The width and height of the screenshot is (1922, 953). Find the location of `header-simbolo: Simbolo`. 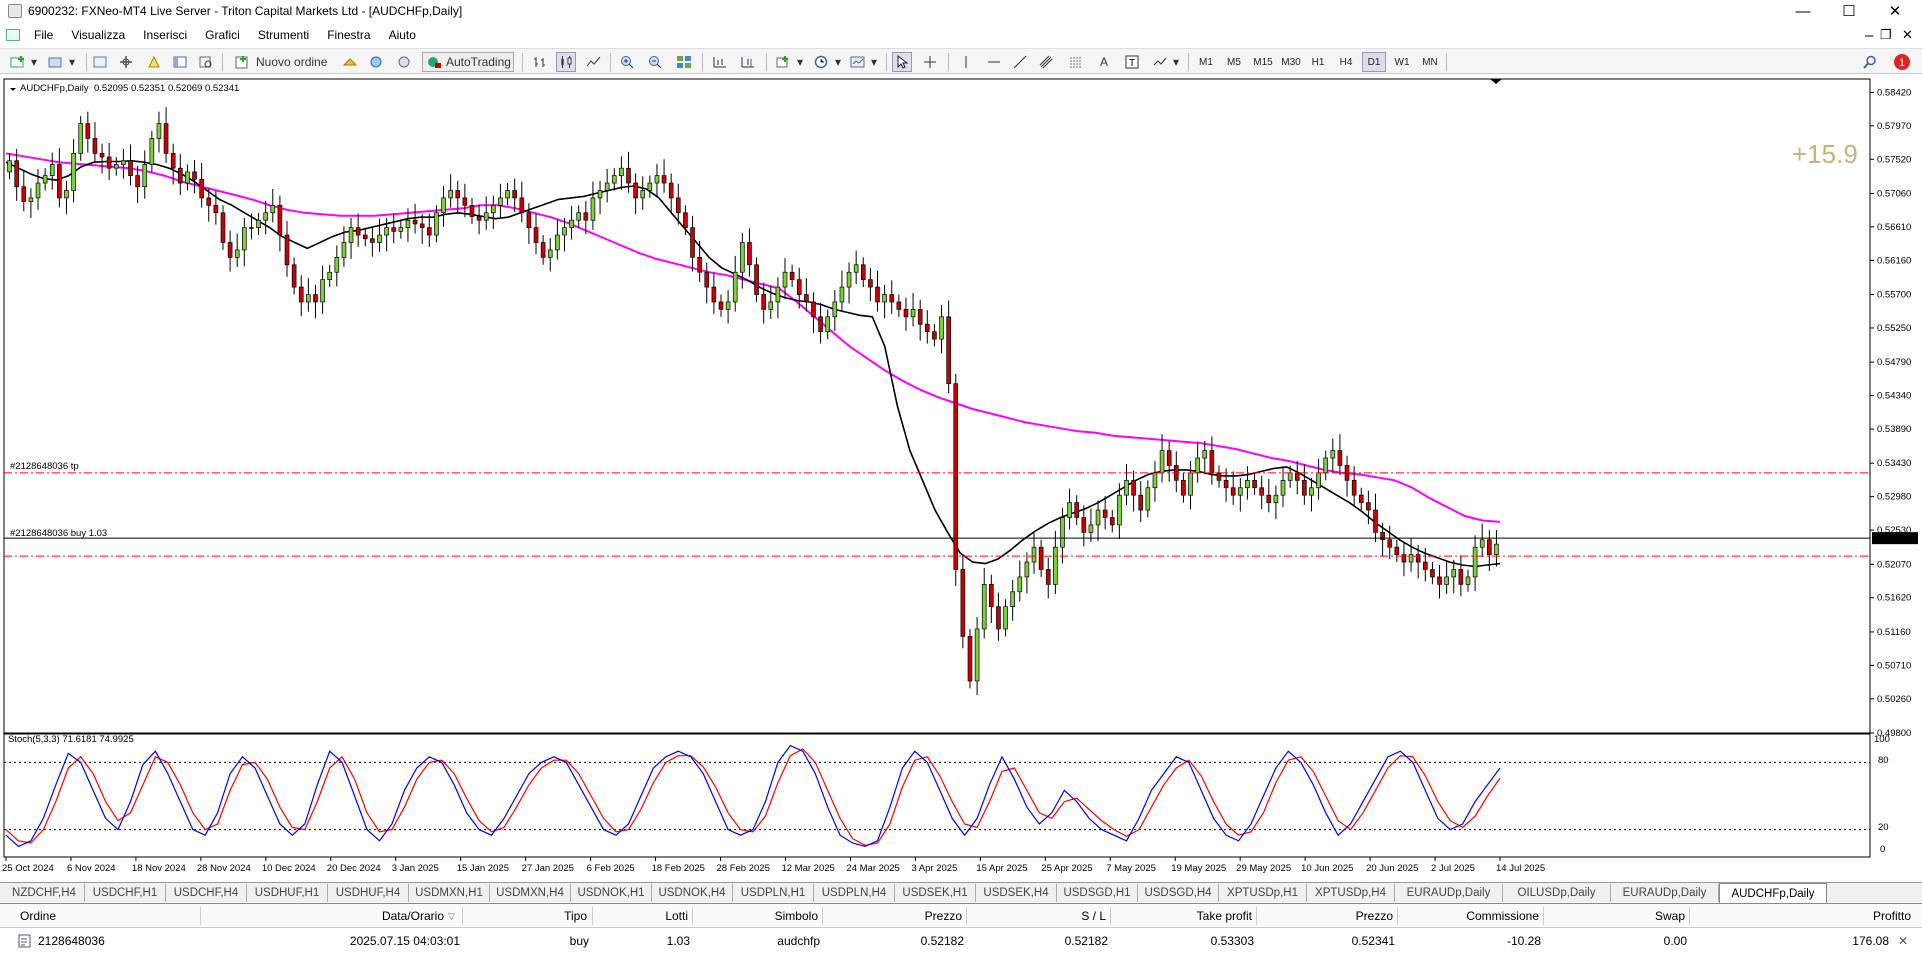

header-simbolo: Simbolo is located at coordinates (755, 916).